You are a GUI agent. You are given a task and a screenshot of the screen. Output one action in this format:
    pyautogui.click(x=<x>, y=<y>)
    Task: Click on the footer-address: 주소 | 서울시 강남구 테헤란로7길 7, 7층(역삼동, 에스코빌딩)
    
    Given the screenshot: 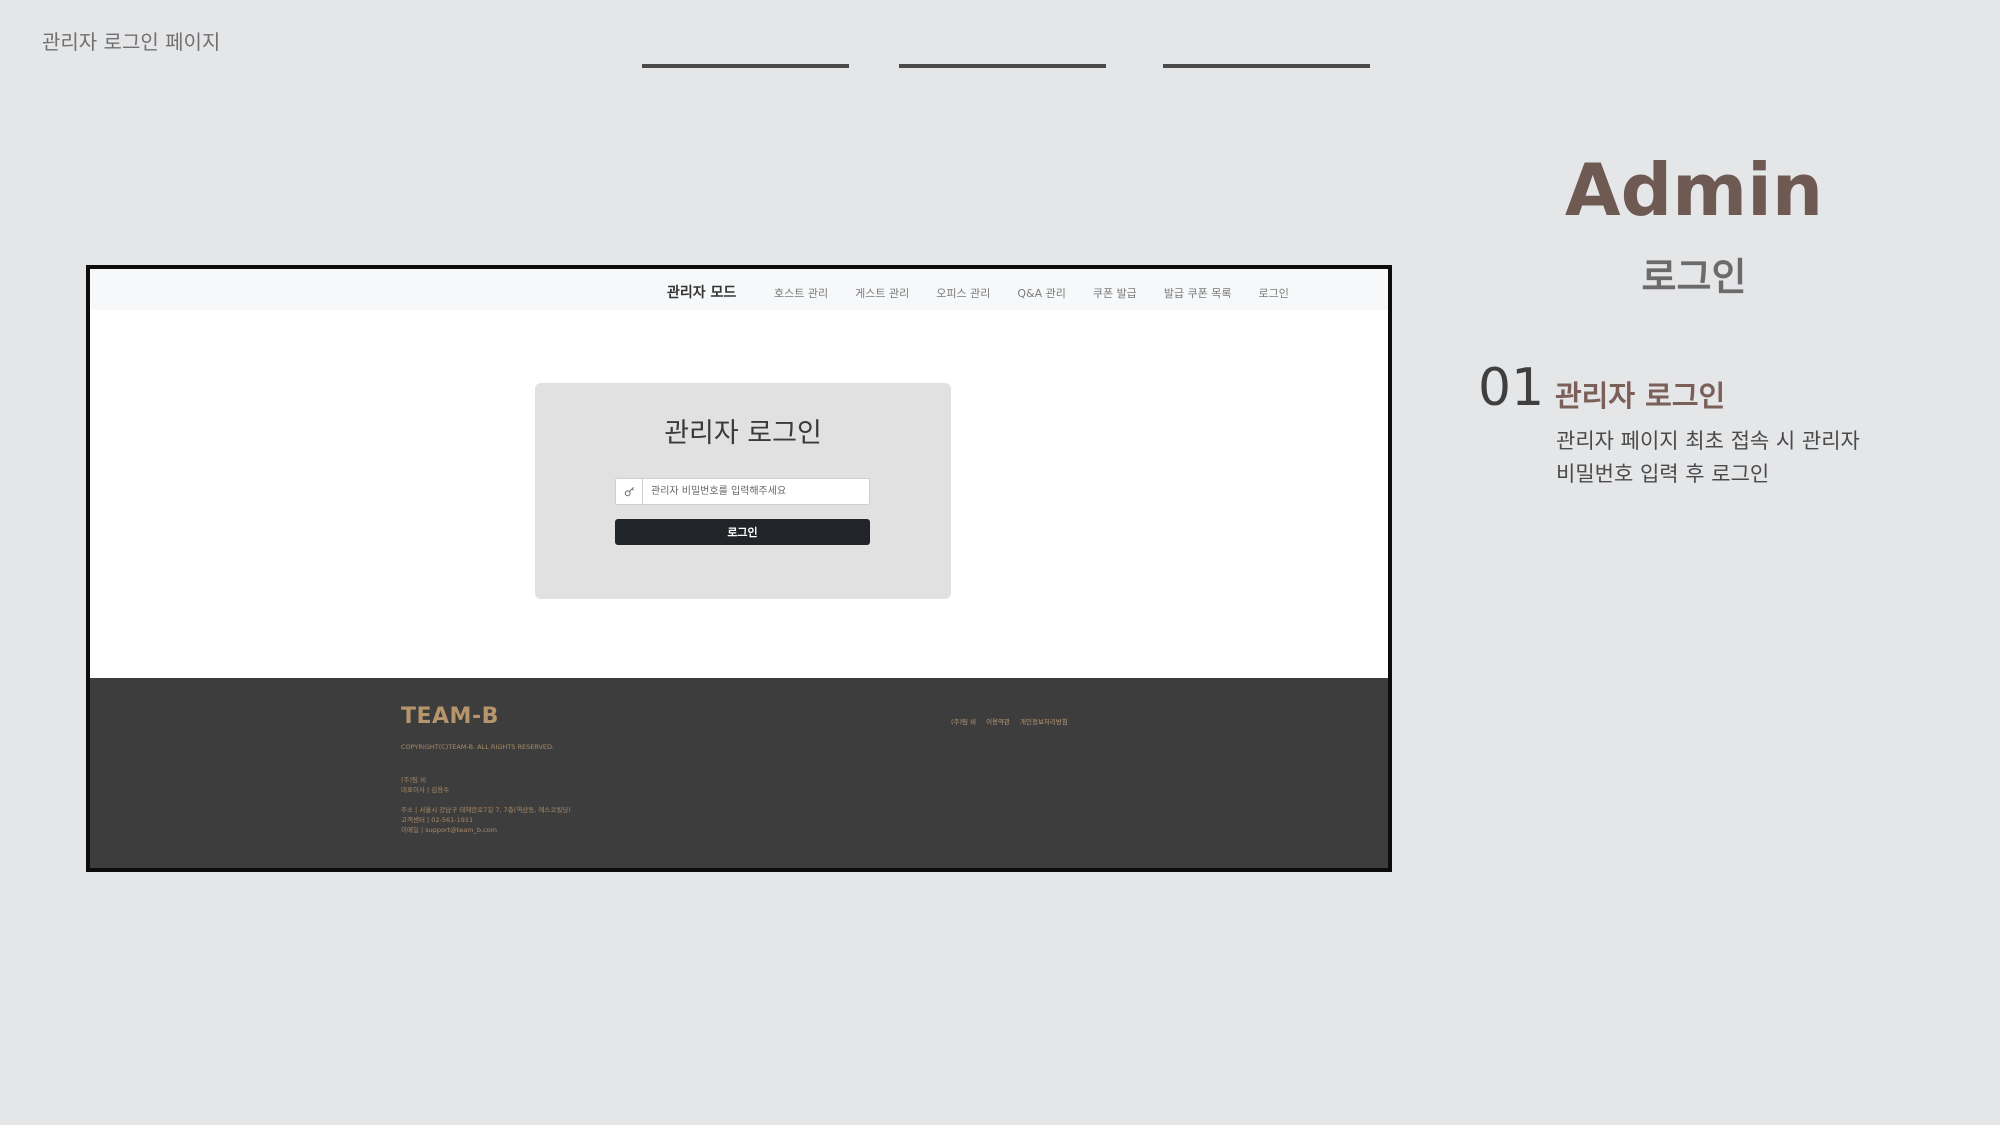 What is the action you would take?
    pyautogui.click(x=486, y=810)
    